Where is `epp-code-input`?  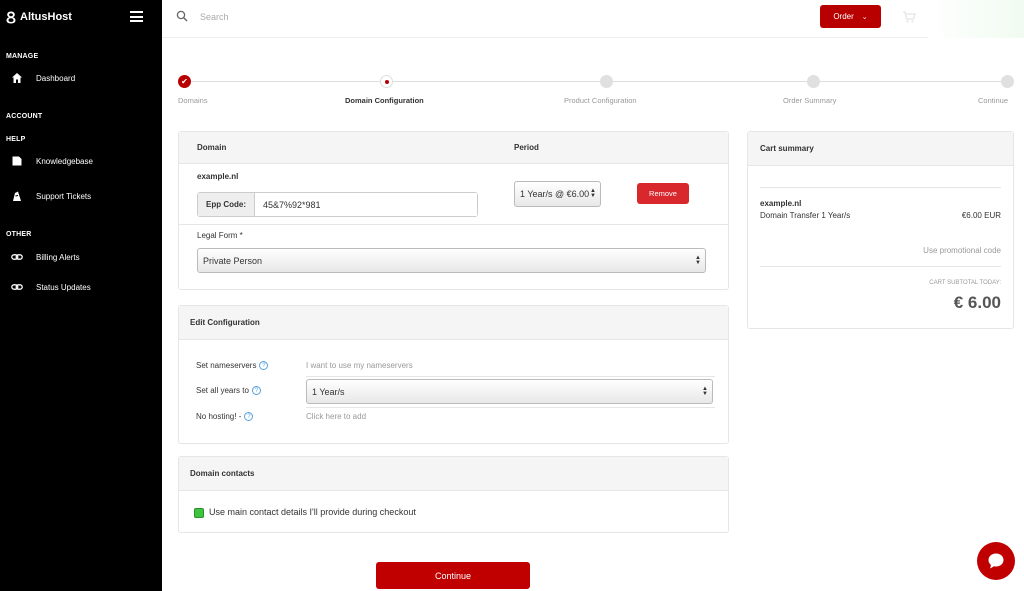 epp-code-input is located at coordinates (366, 204).